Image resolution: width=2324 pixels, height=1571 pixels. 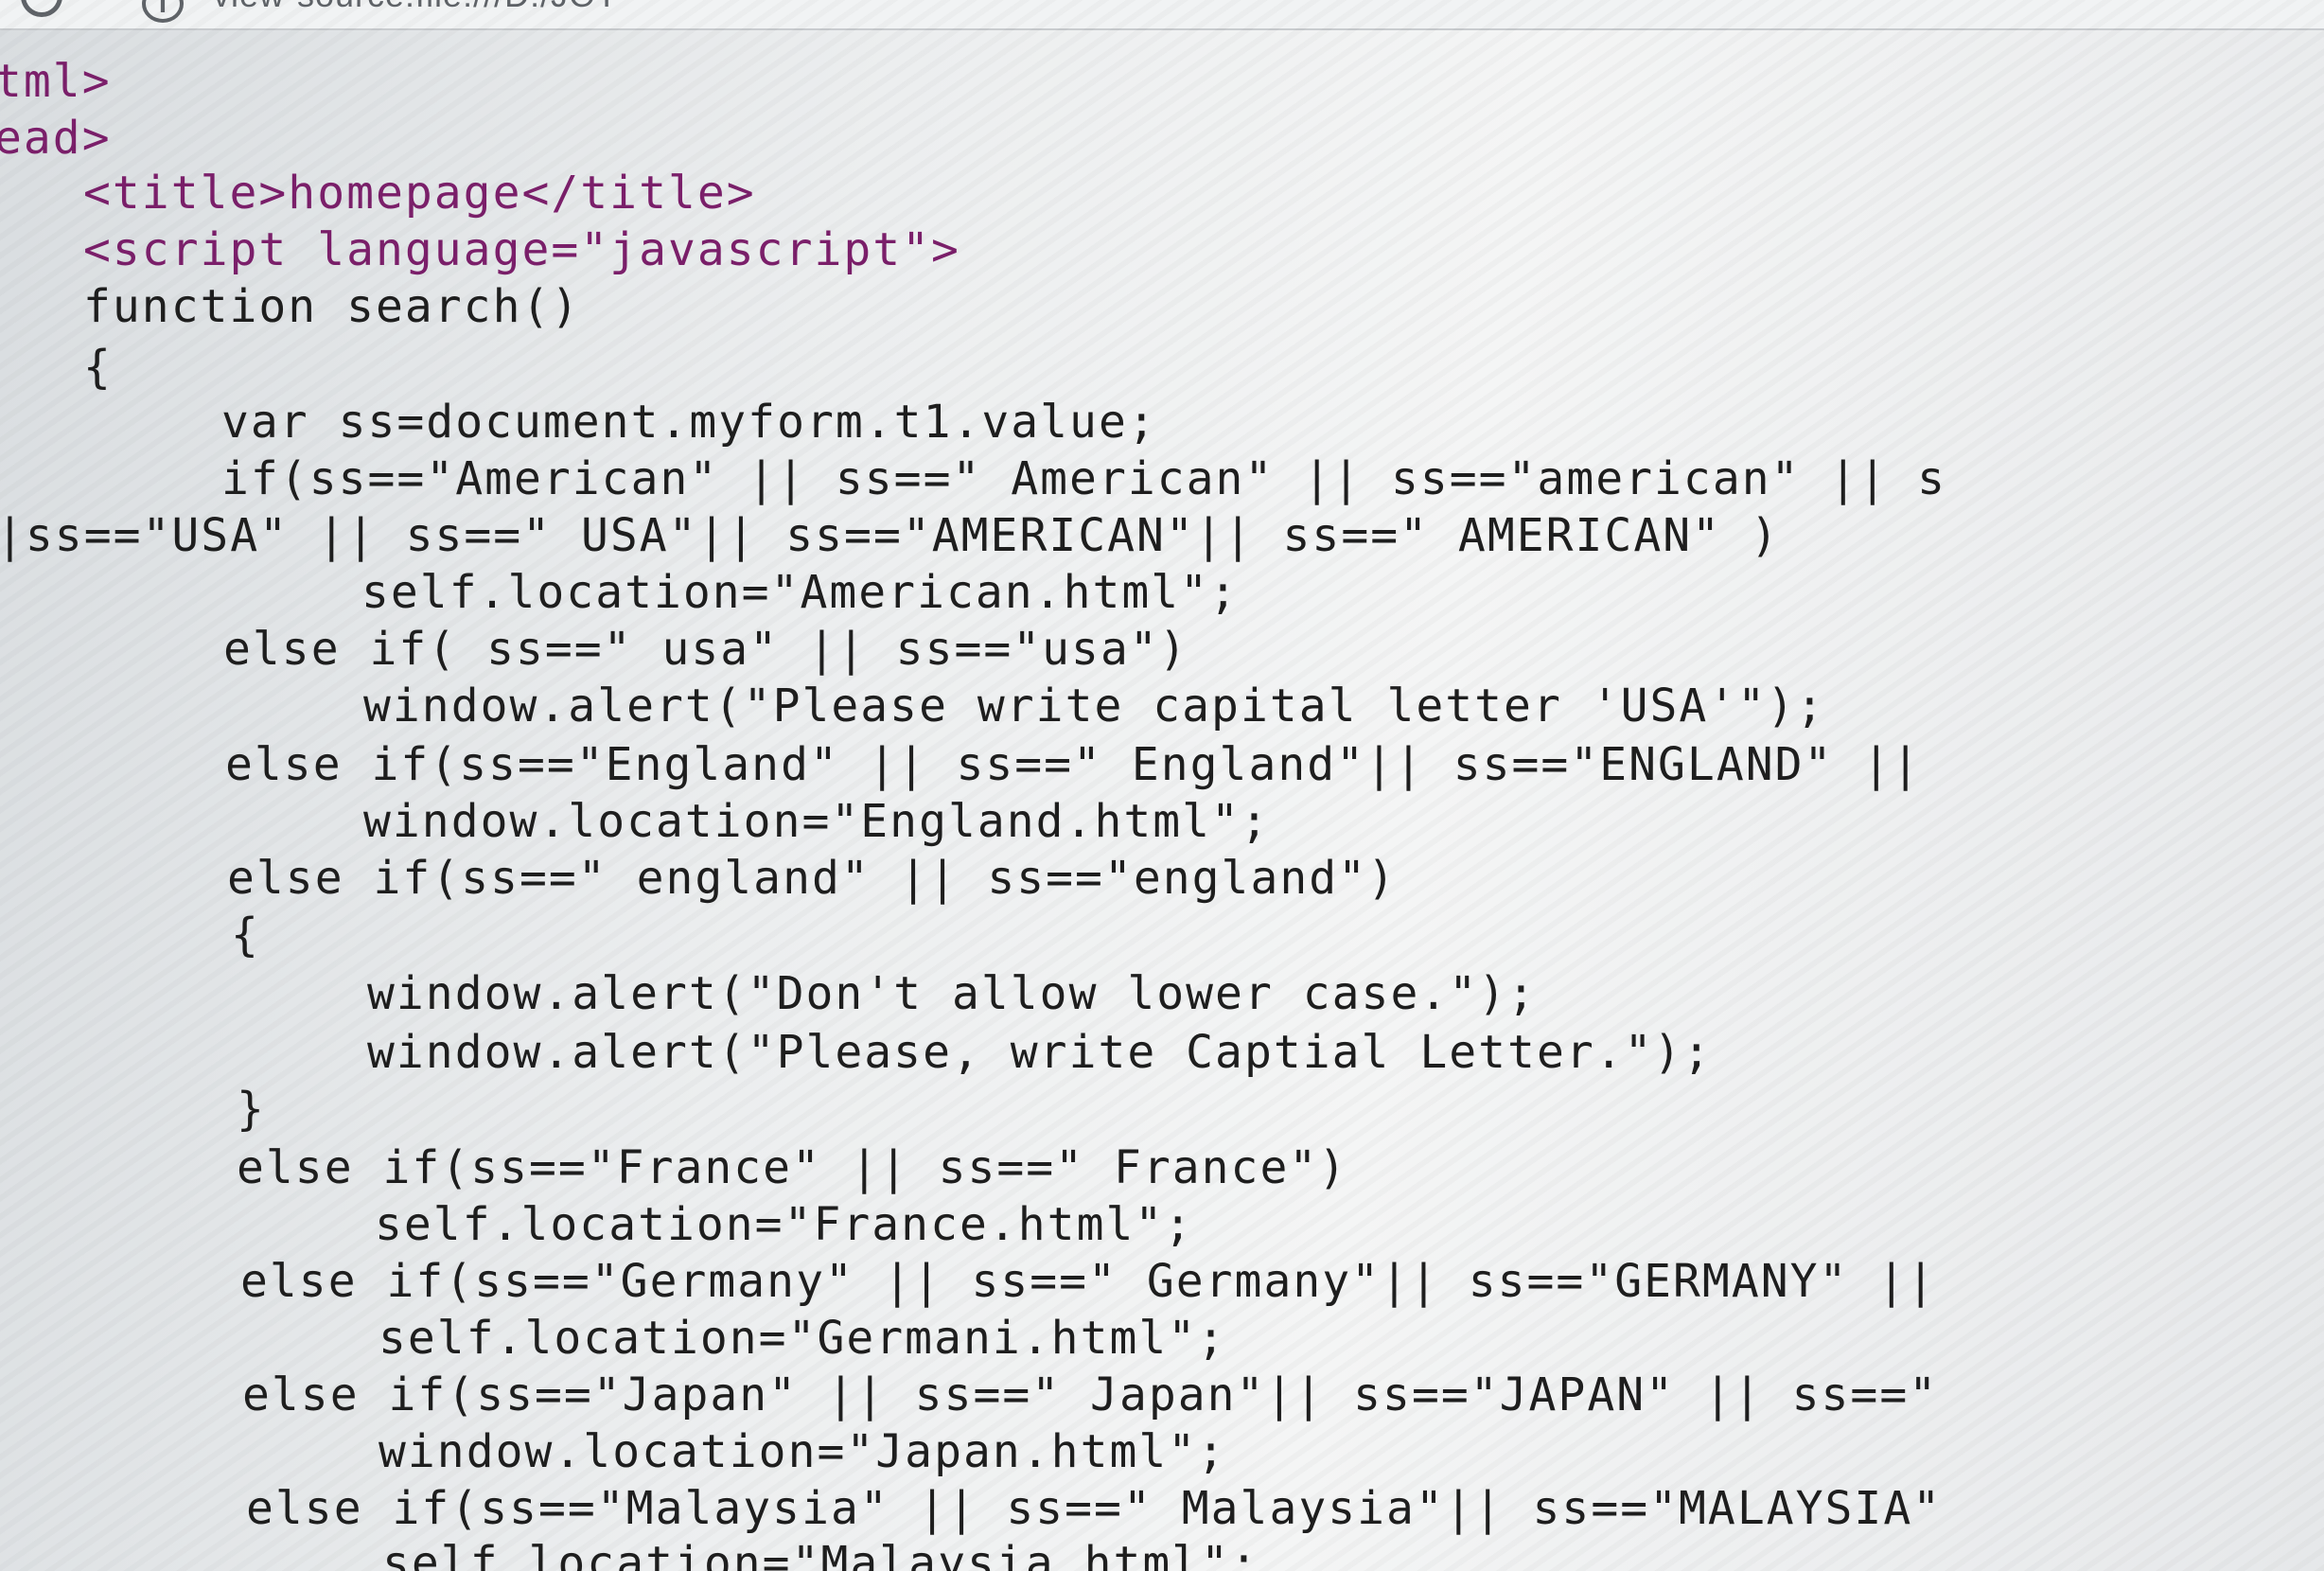 I want to click on source-line: self.location="Germani.html";, so click(x=803, y=1338).